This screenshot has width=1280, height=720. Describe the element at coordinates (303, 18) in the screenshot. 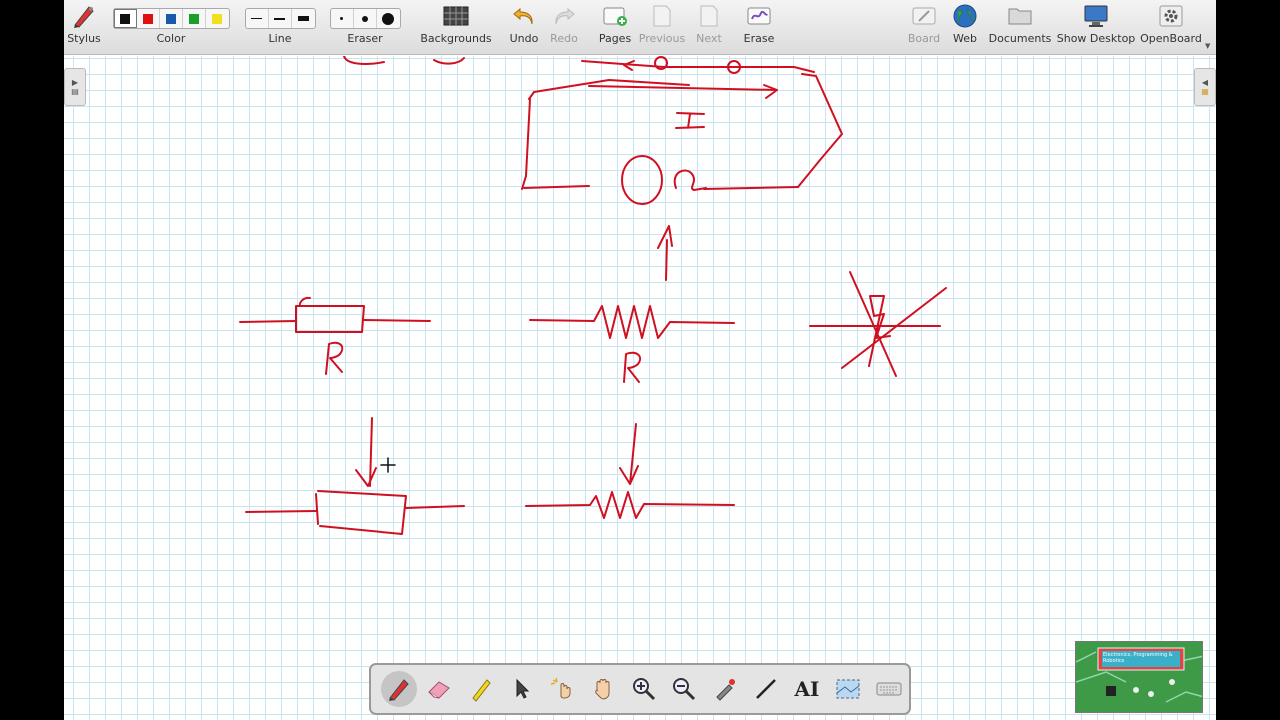

I see `line-thick` at that location.